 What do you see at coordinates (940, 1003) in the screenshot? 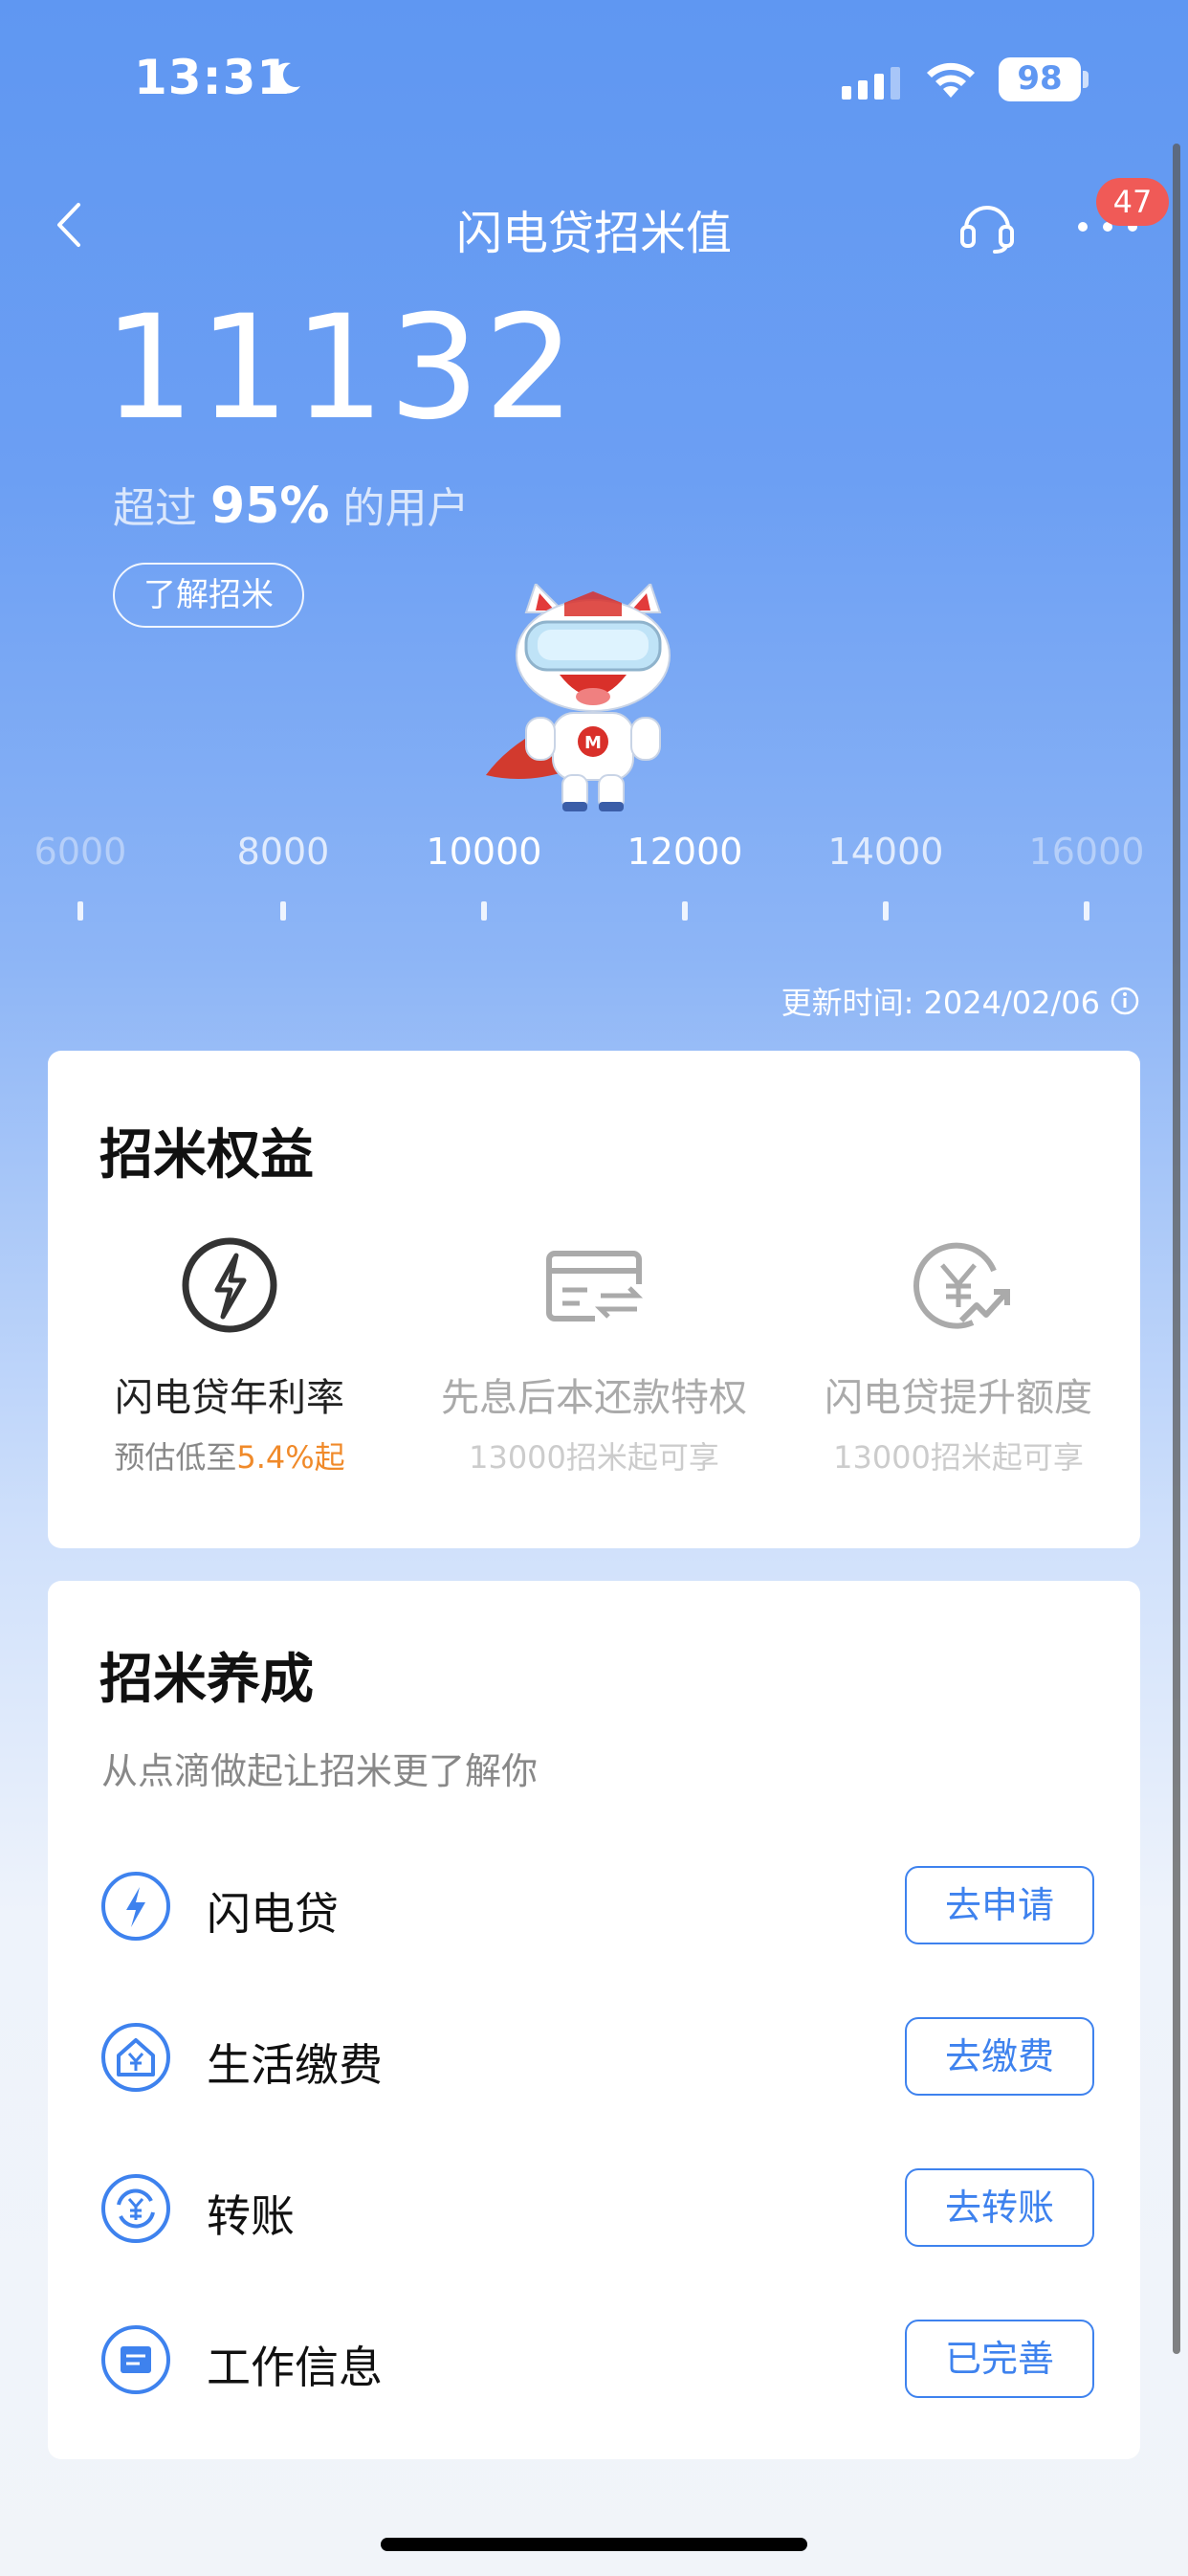
I see `update-time-text: 更新时间: 2024/02/06` at bounding box center [940, 1003].